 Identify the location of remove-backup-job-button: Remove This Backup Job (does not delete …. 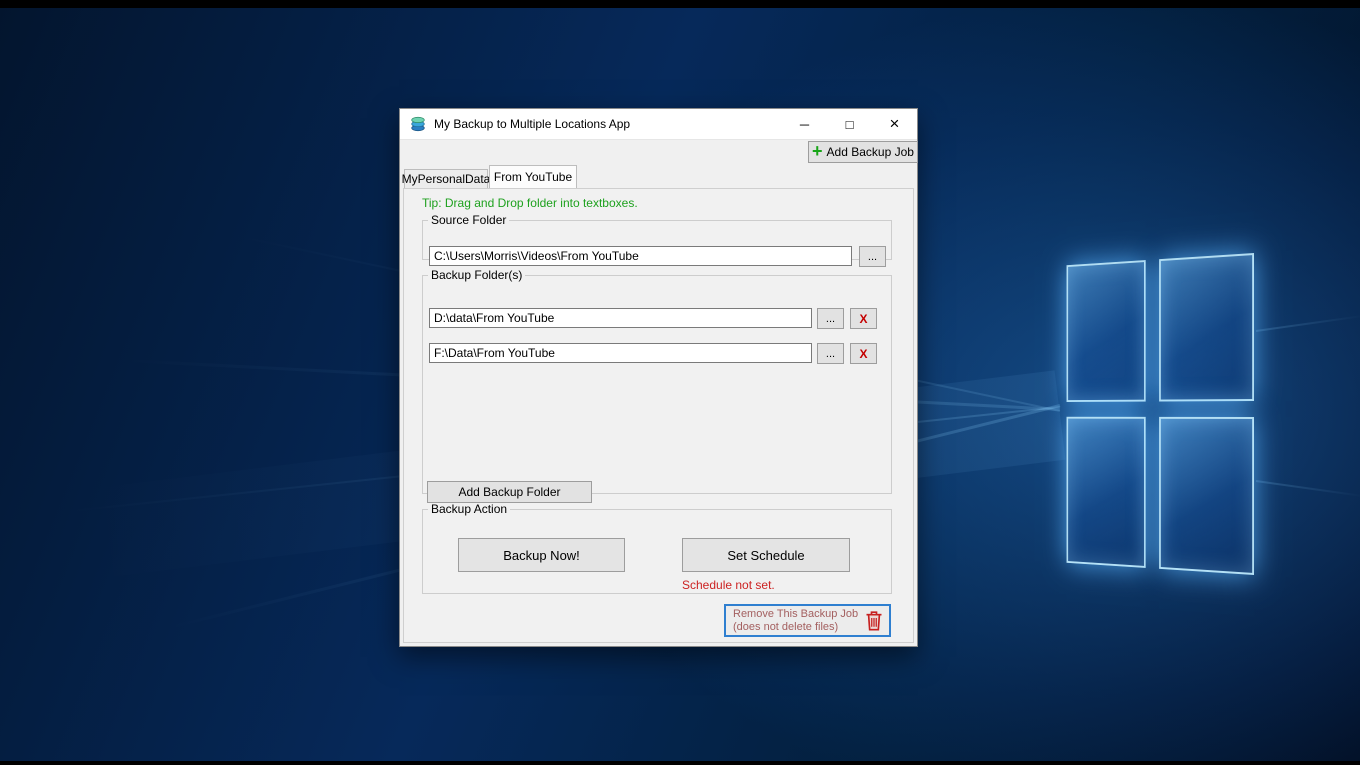
(807, 620).